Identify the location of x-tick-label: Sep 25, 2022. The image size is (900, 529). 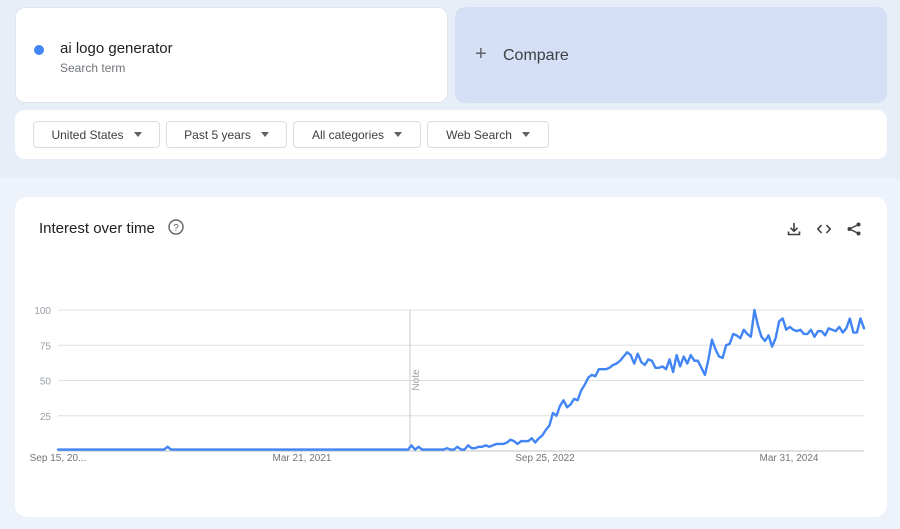
(545, 458).